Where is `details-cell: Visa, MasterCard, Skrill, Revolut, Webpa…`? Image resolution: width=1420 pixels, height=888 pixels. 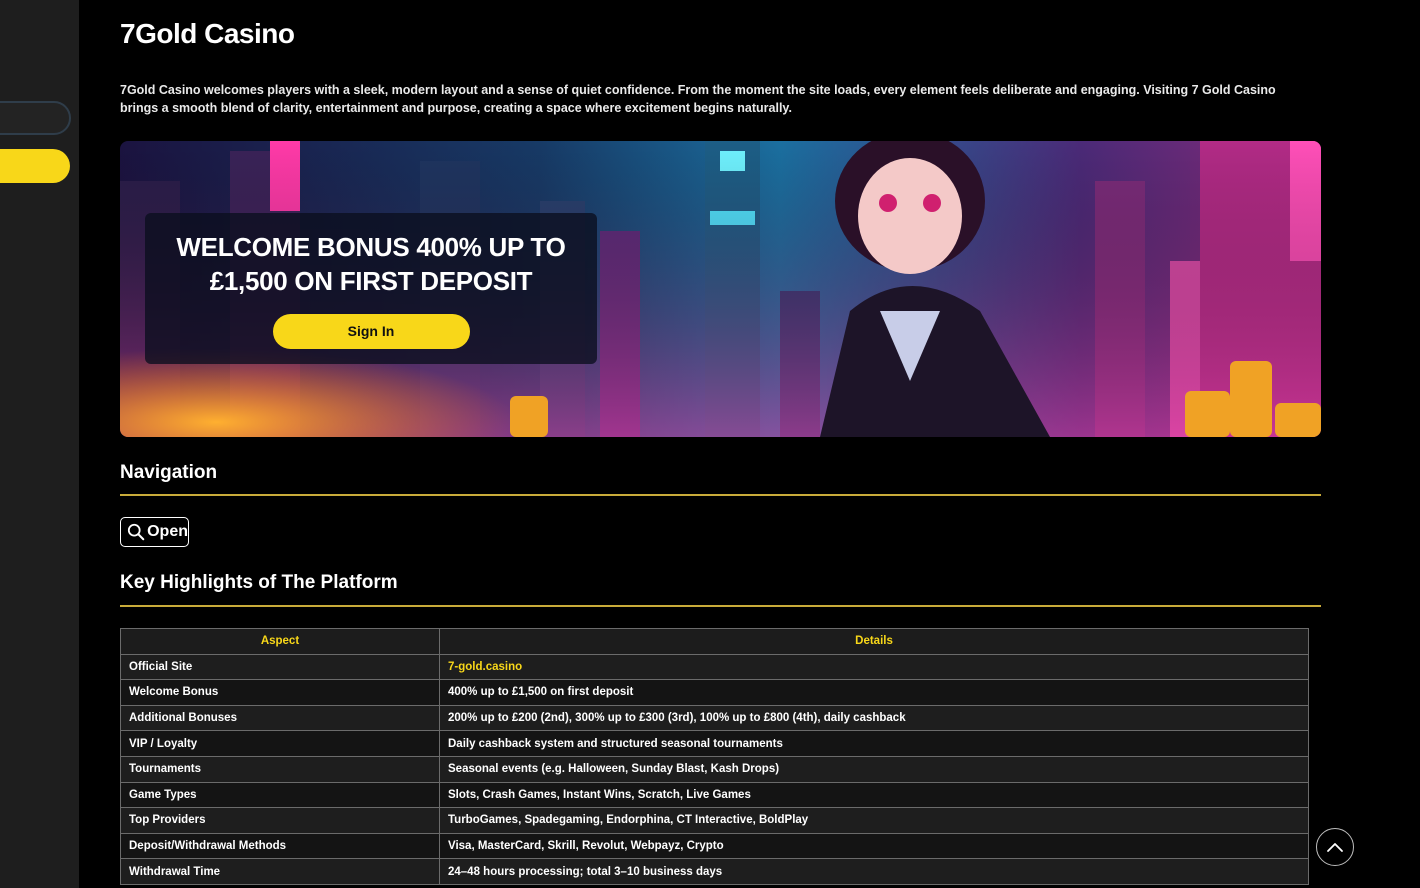
details-cell: Visa, MasterCard, Skrill, Revolut, Webpa… is located at coordinates (874, 846).